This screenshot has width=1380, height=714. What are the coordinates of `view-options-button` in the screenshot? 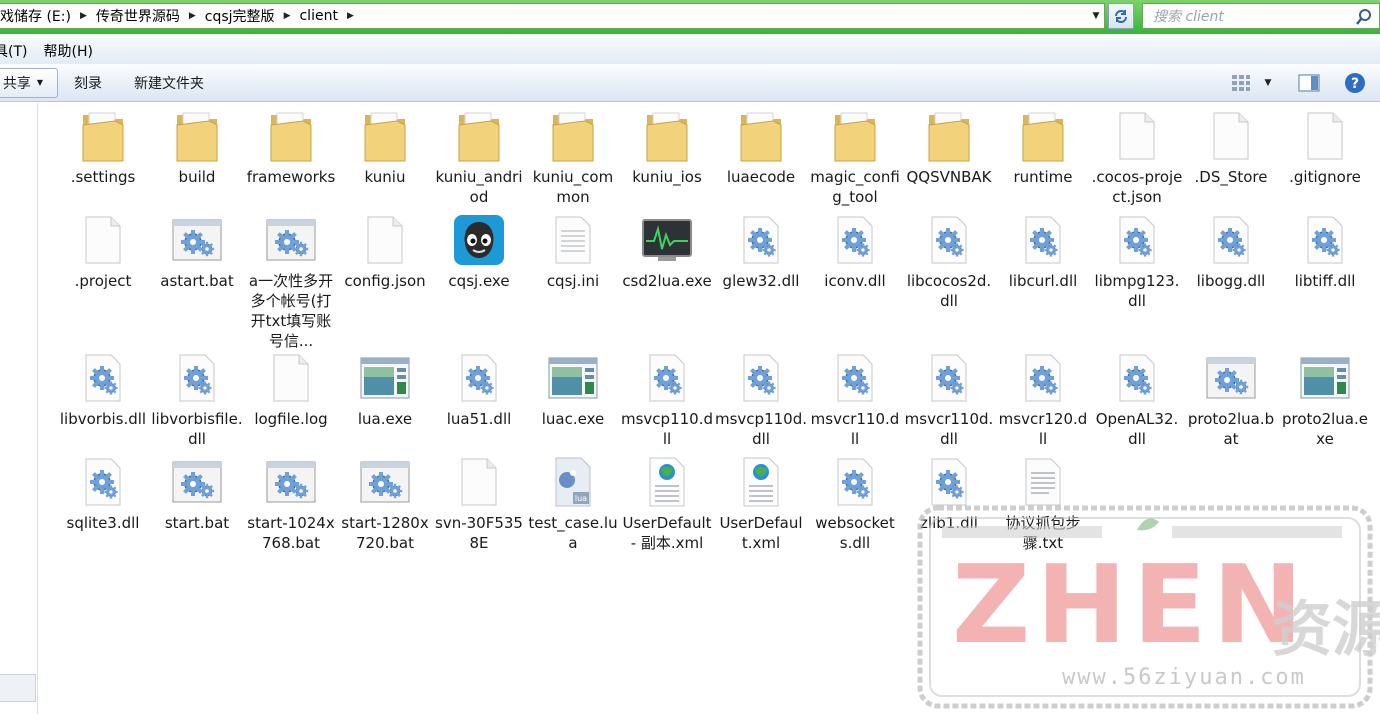 It's located at (1241, 83).